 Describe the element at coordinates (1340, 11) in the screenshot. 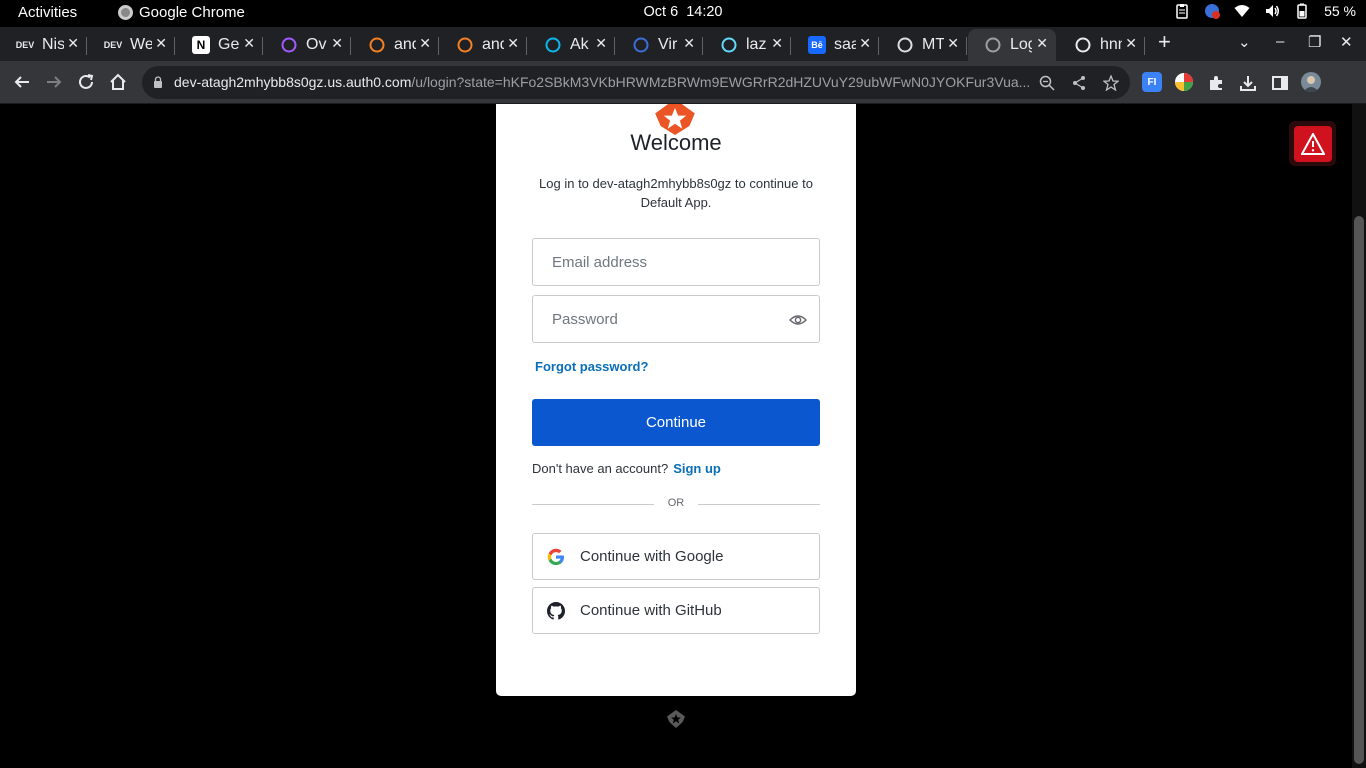

I see `battery-percent: 55 %` at that location.